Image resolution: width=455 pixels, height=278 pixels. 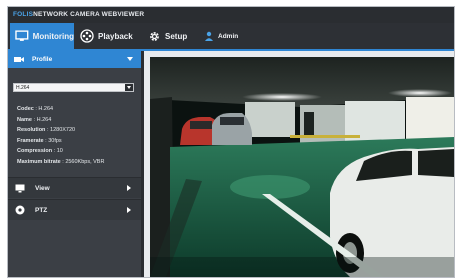 I want to click on tab-label: Playback, so click(x=115, y=36).